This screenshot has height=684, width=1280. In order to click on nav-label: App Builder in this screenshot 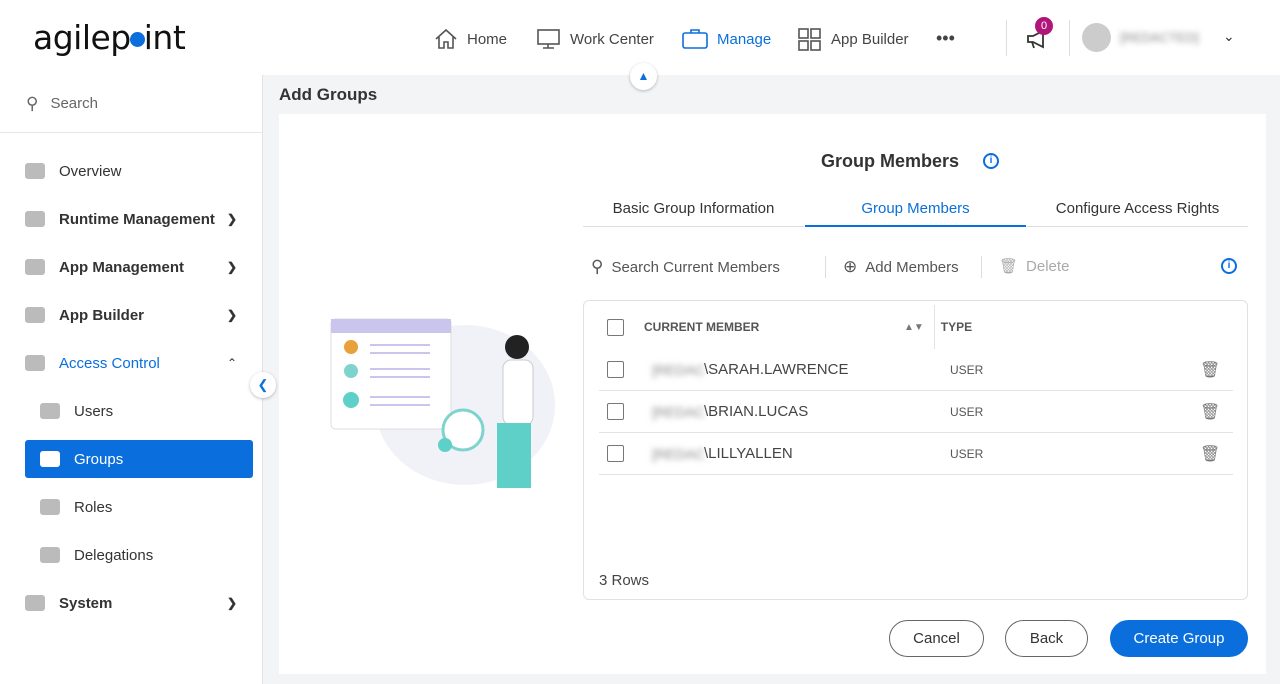, I will do `click(870, 39)`.